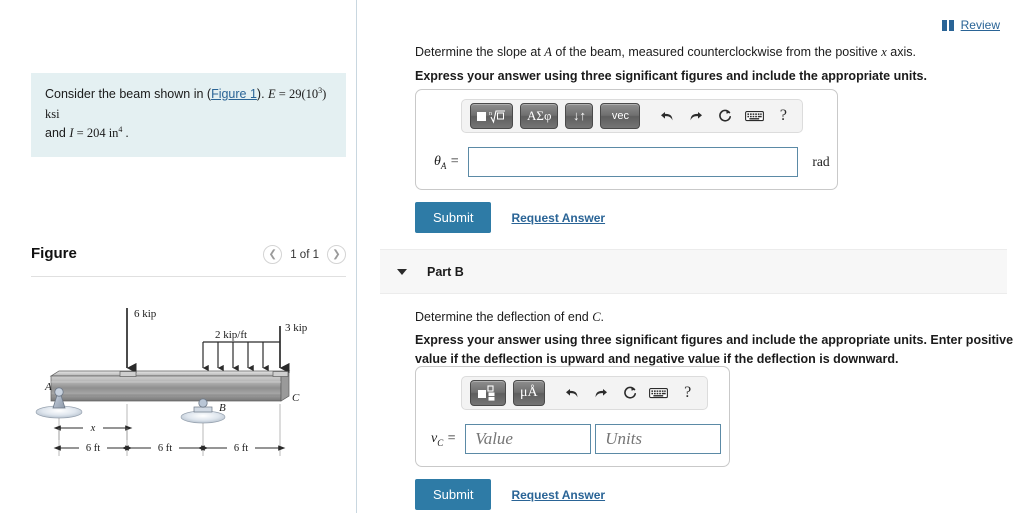  Describe the element at coordinates (48, 387) in the screenshot. I see `support-label-A: A` at that location.